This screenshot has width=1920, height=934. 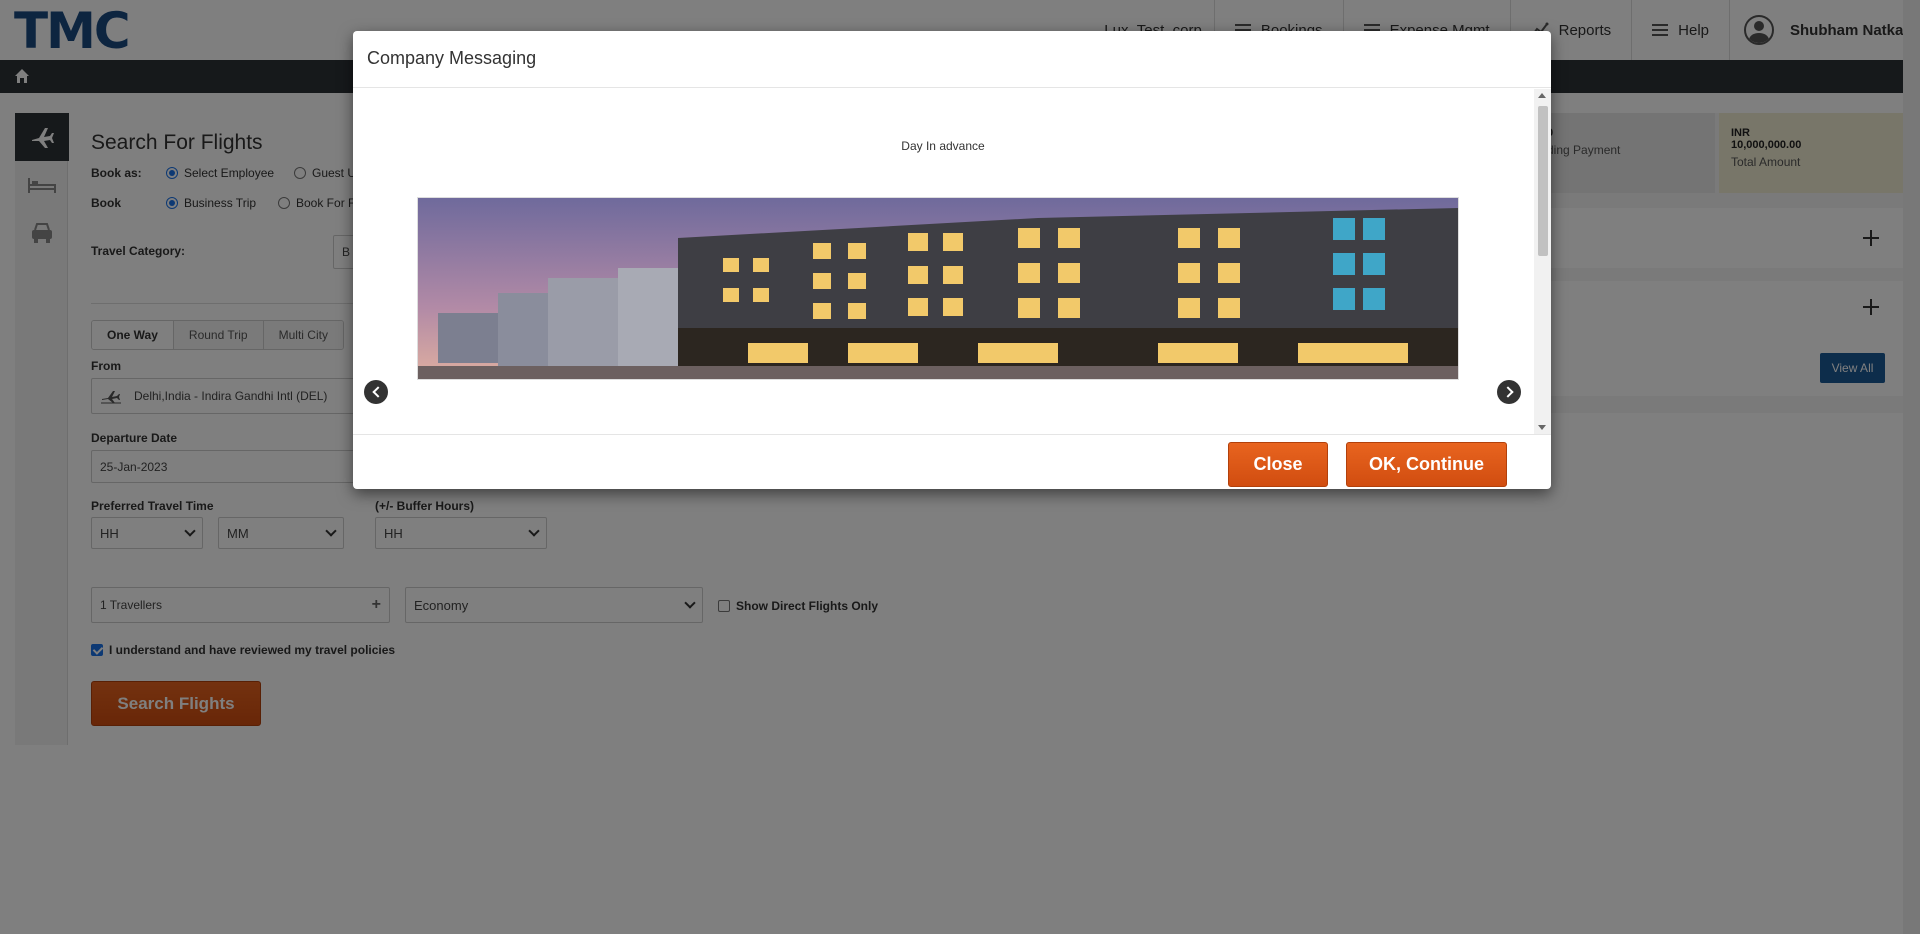 I want to click on carousel-prev-icon, so click(x=376, y=392).